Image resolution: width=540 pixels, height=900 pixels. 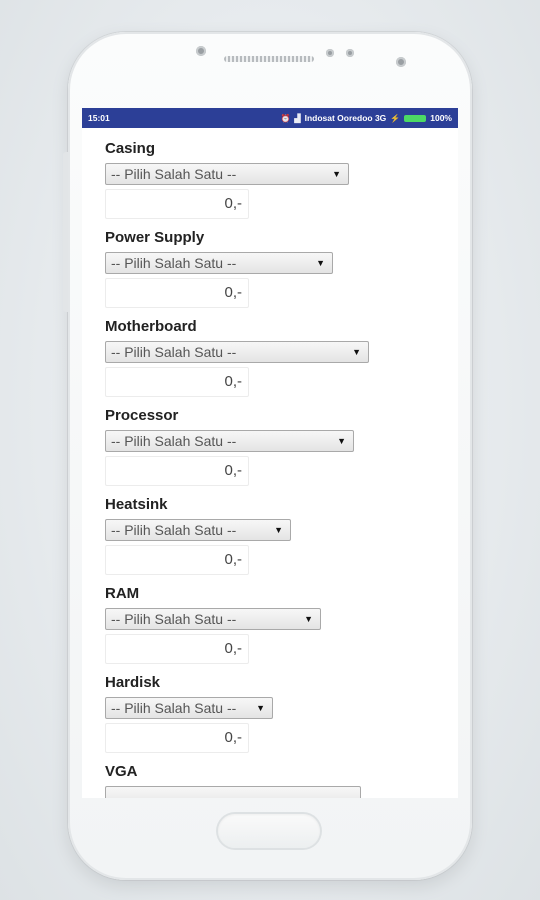 What do you see at coordinates (233, 792) in the screenshot?
I see `vga-select` at bounding box center [233, 792].